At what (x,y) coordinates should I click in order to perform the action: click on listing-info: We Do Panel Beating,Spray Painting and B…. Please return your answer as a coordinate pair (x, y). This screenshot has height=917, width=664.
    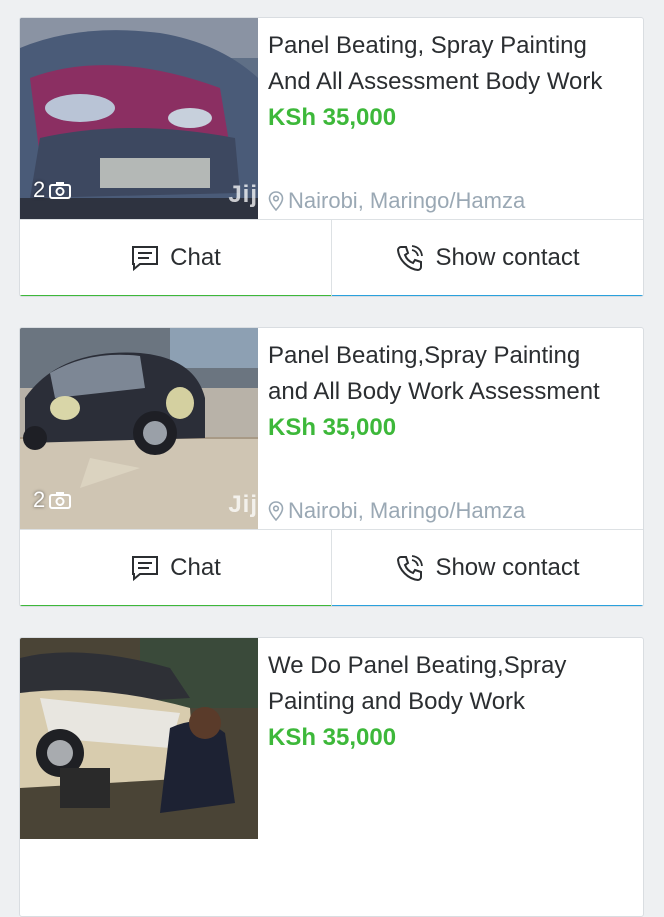
    Looking at the image, I should click on (450, 743).